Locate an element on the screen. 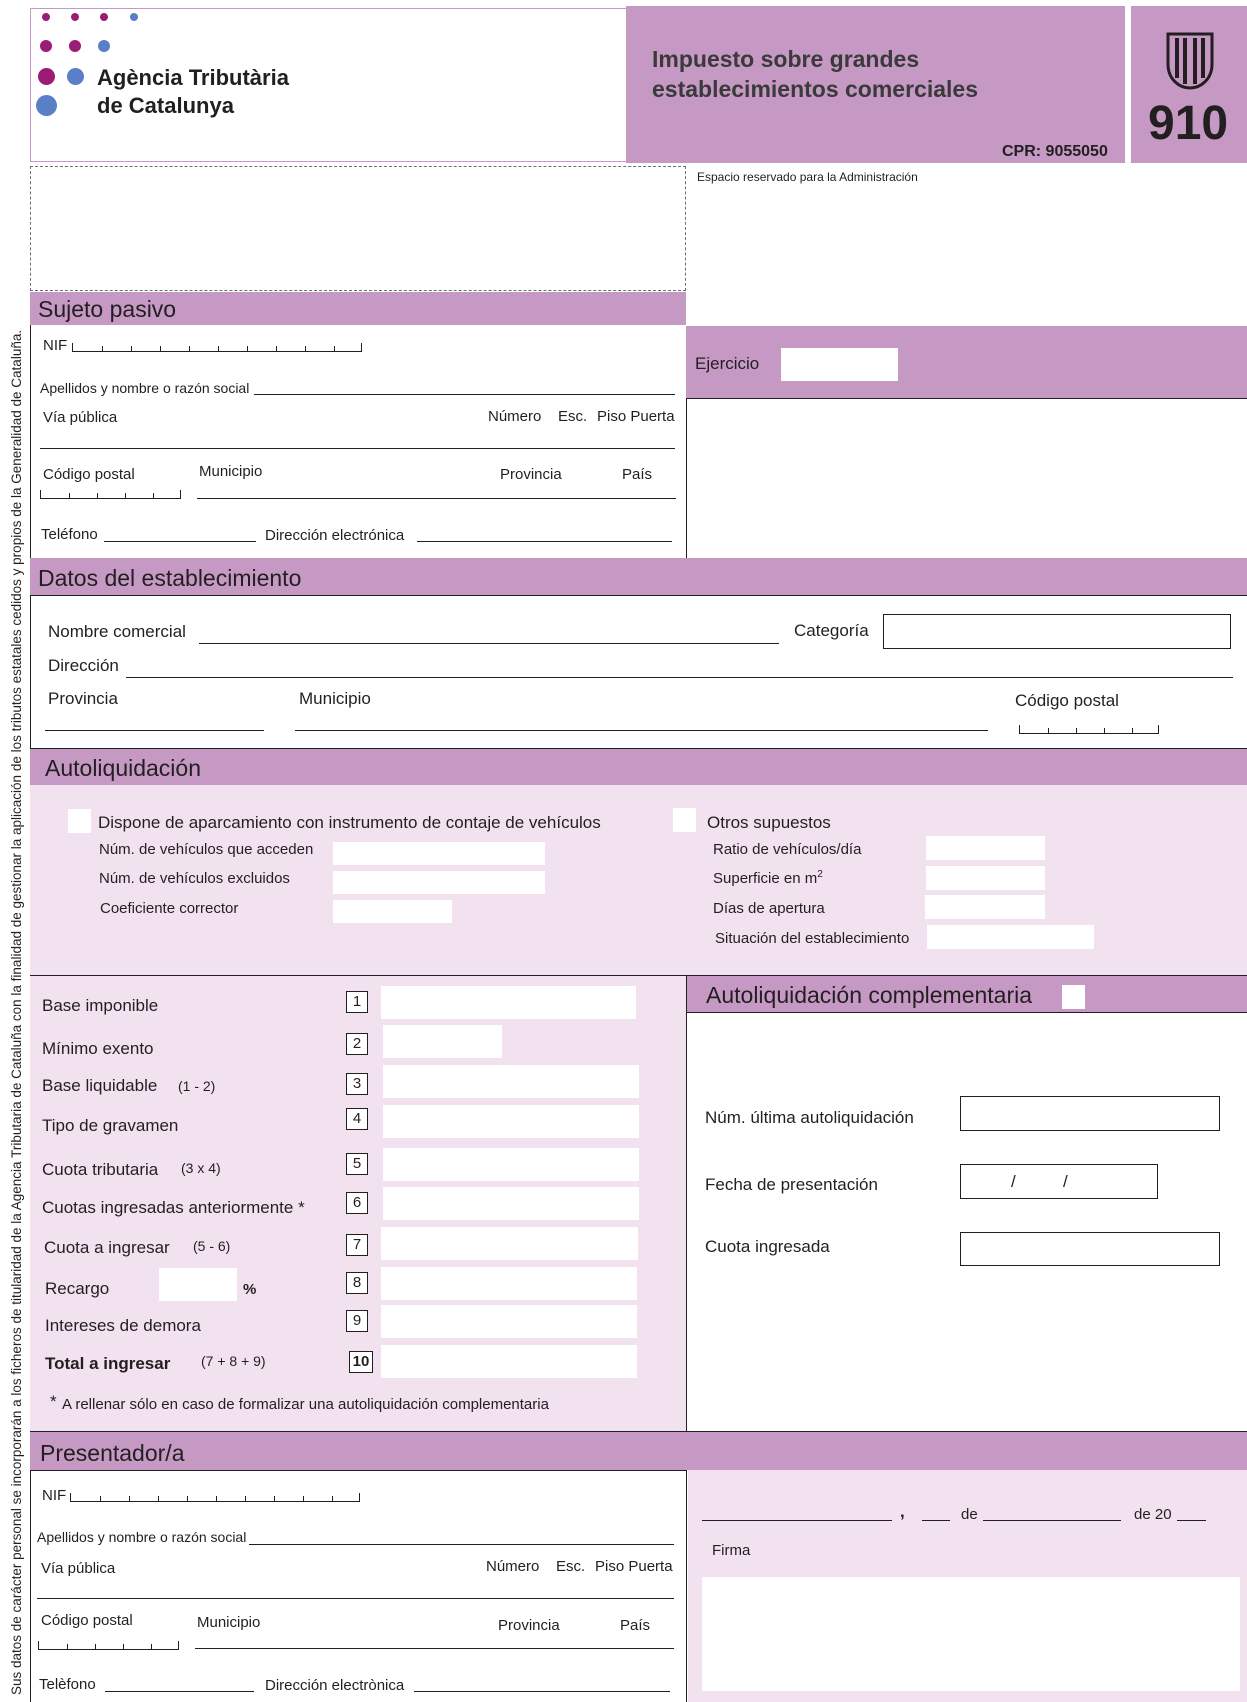 The width and height of the screenshot is (1247, 1702). establecimiento-municipio-label: Municipio is located at coordinates (335, 698).